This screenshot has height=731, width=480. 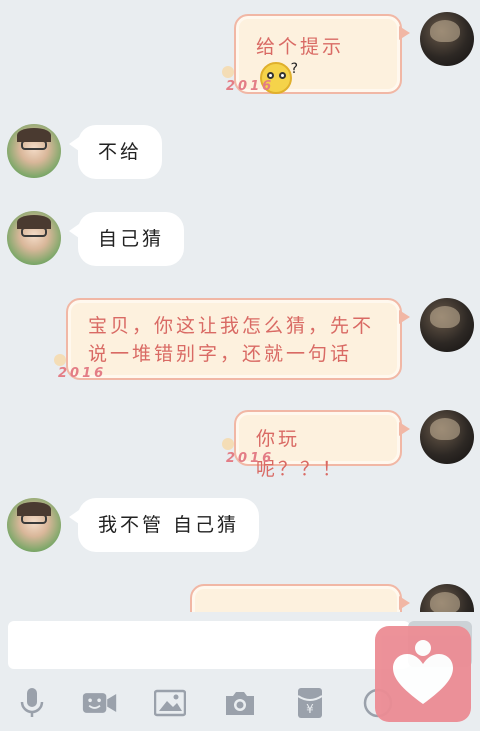 I want to click on message-row: 自己猜, so click(x=240, y=241).